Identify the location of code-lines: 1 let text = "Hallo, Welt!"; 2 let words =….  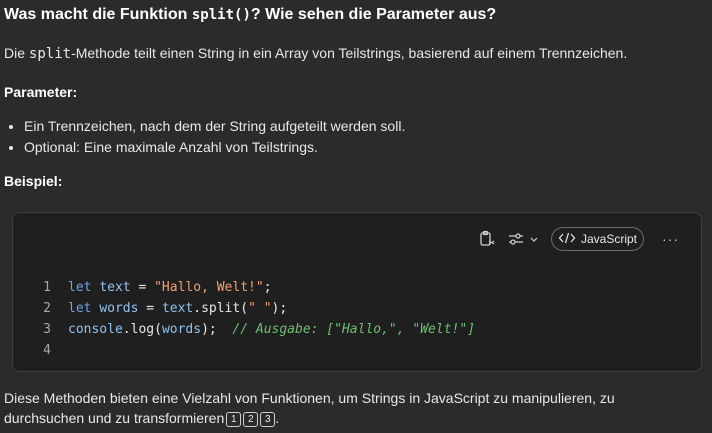
(244, 319).